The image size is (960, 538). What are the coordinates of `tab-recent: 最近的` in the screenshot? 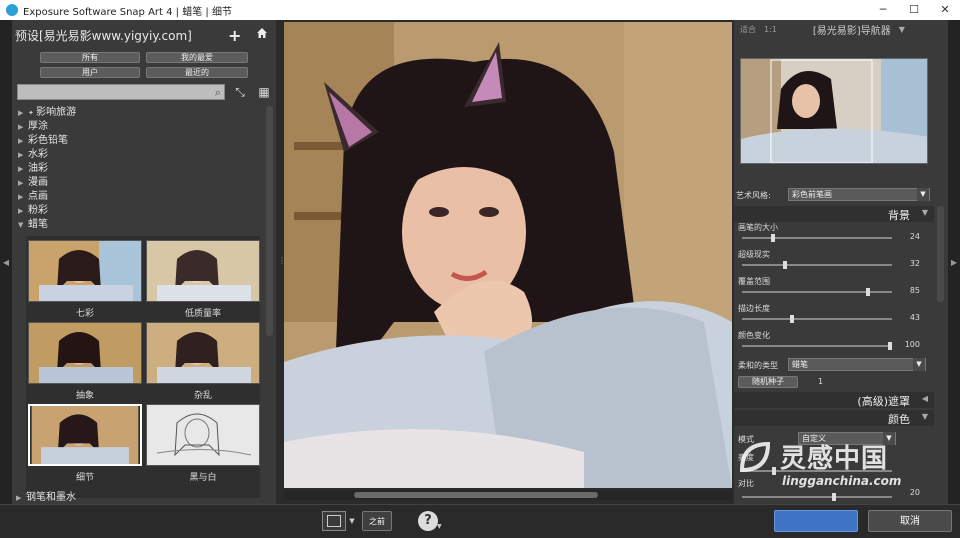 It's located at (197, 72).